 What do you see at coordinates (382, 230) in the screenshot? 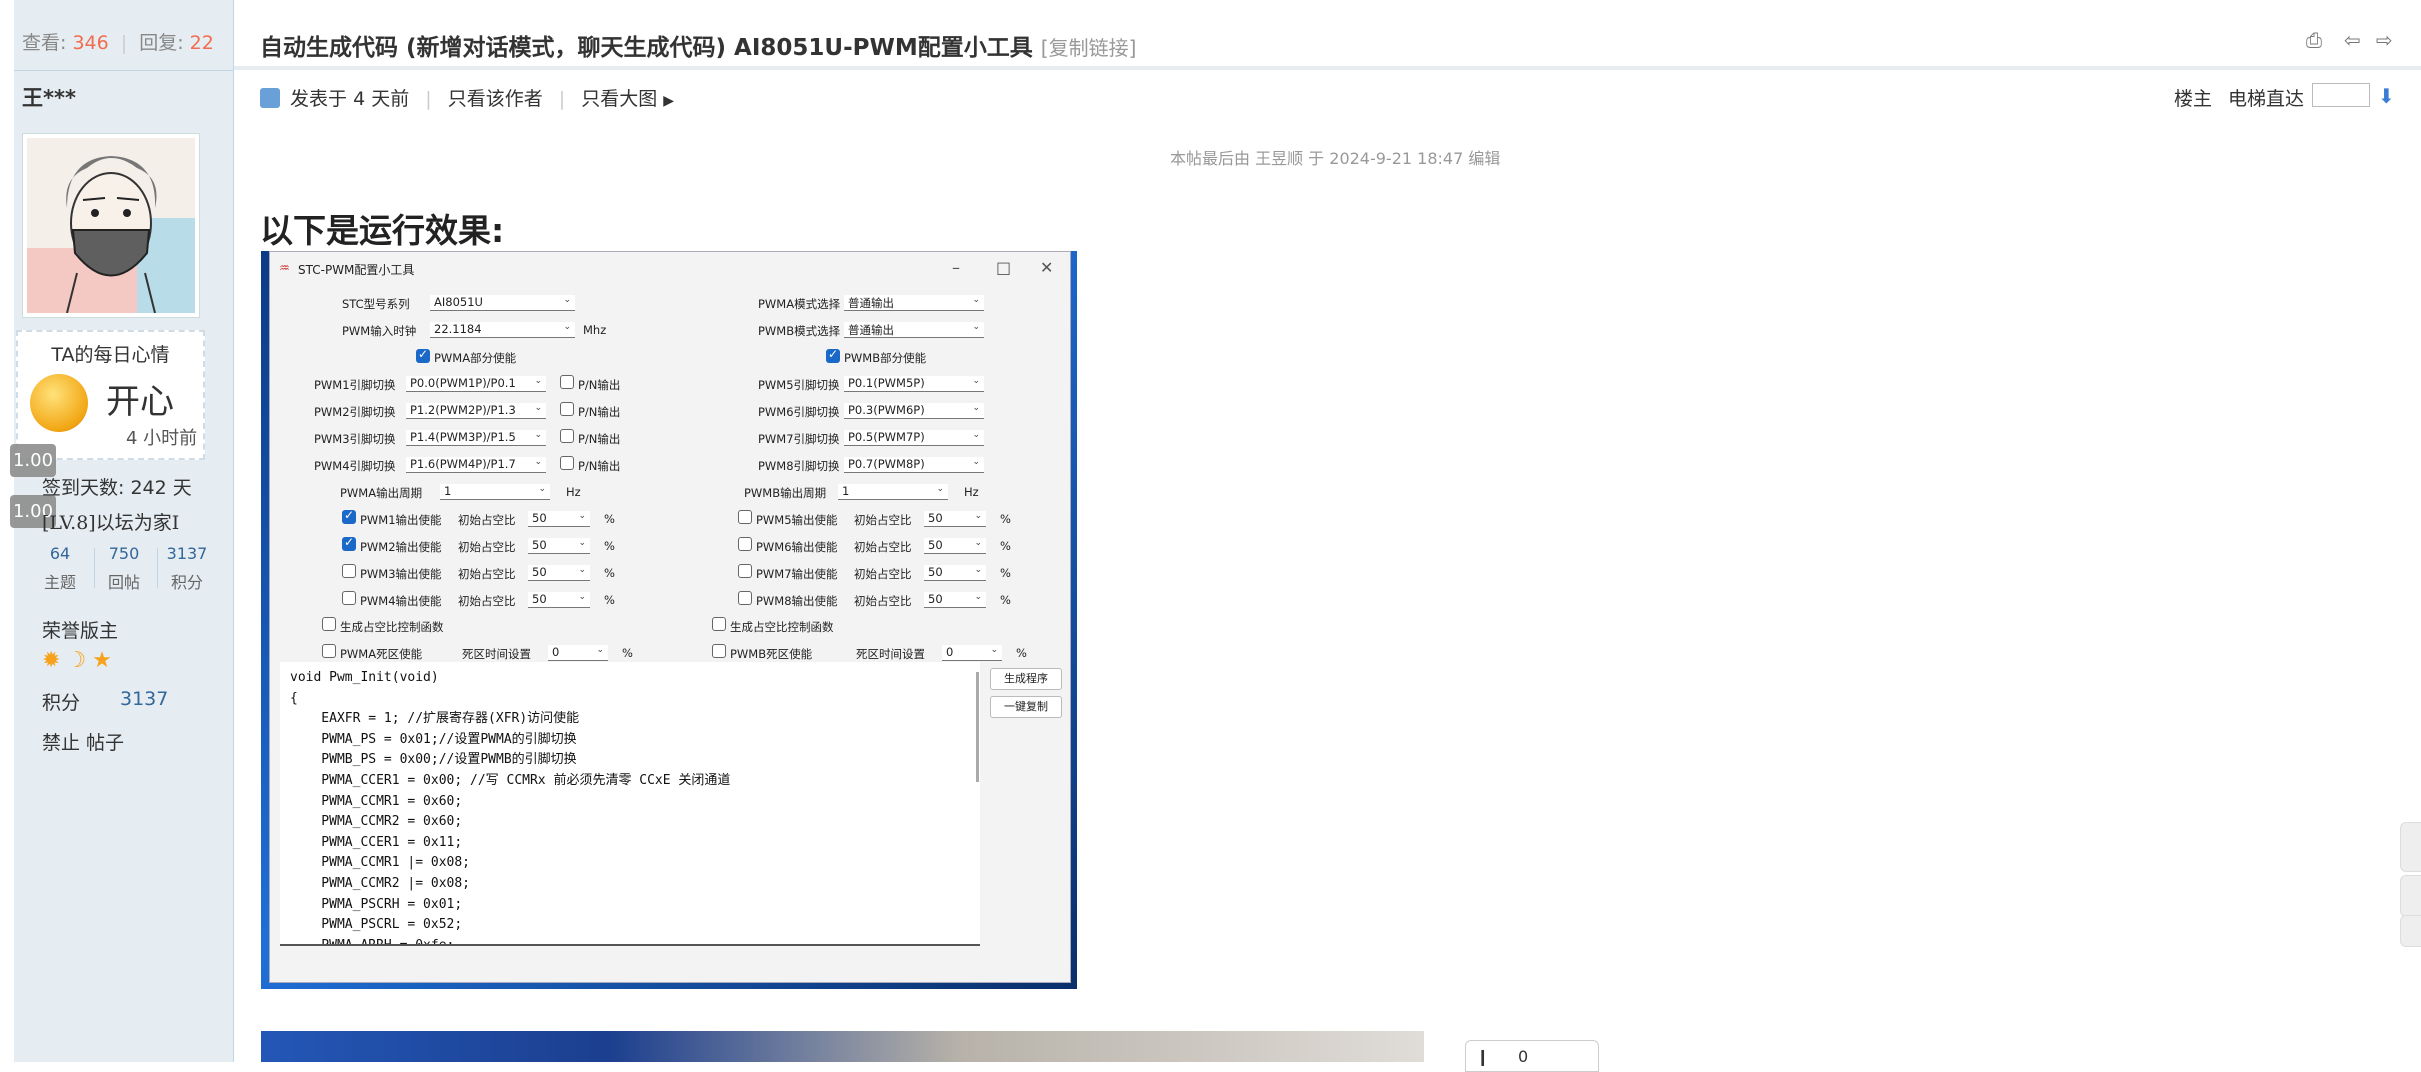
I see `post-heading: 以下是运行效果:` at bounding box center [382, 230].